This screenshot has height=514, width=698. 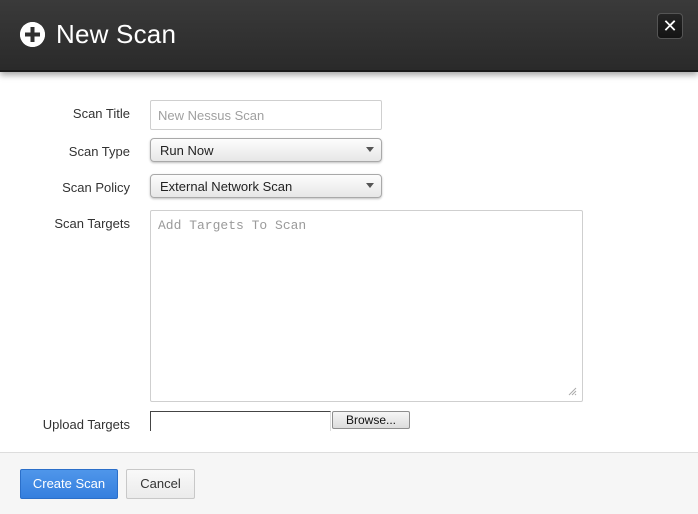 I want to click on close-button: ✕, so click(x=670, y=26).